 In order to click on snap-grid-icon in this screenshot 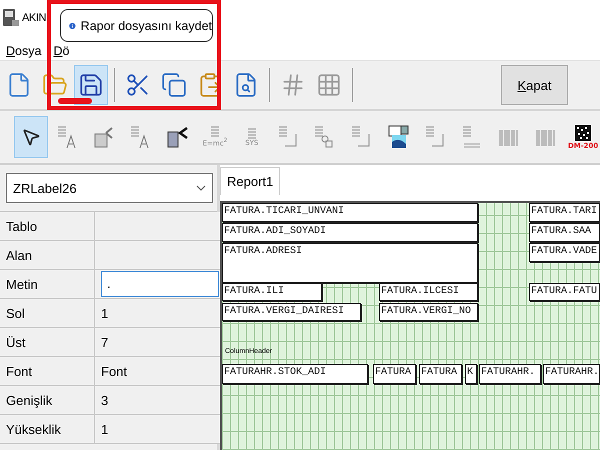, I will do `click(329, 85)`.